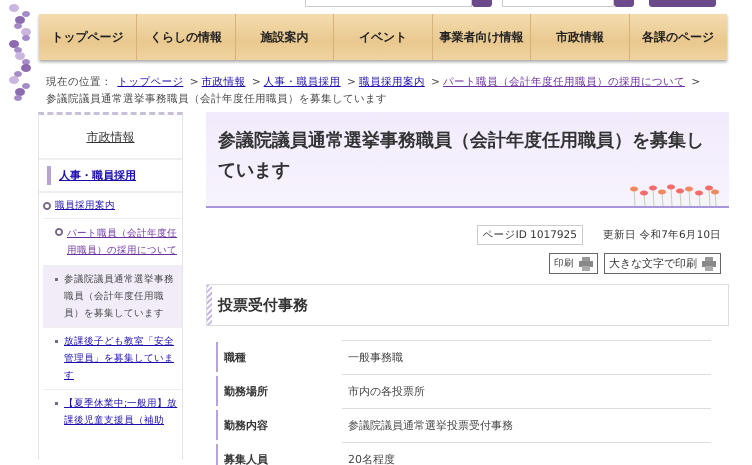 This screenshot has width=752, height=465. What do you see at coordinates (186, 37) in the screenshot?
I see `nav-item: くらしの情報` at bounding box center [186, 37].